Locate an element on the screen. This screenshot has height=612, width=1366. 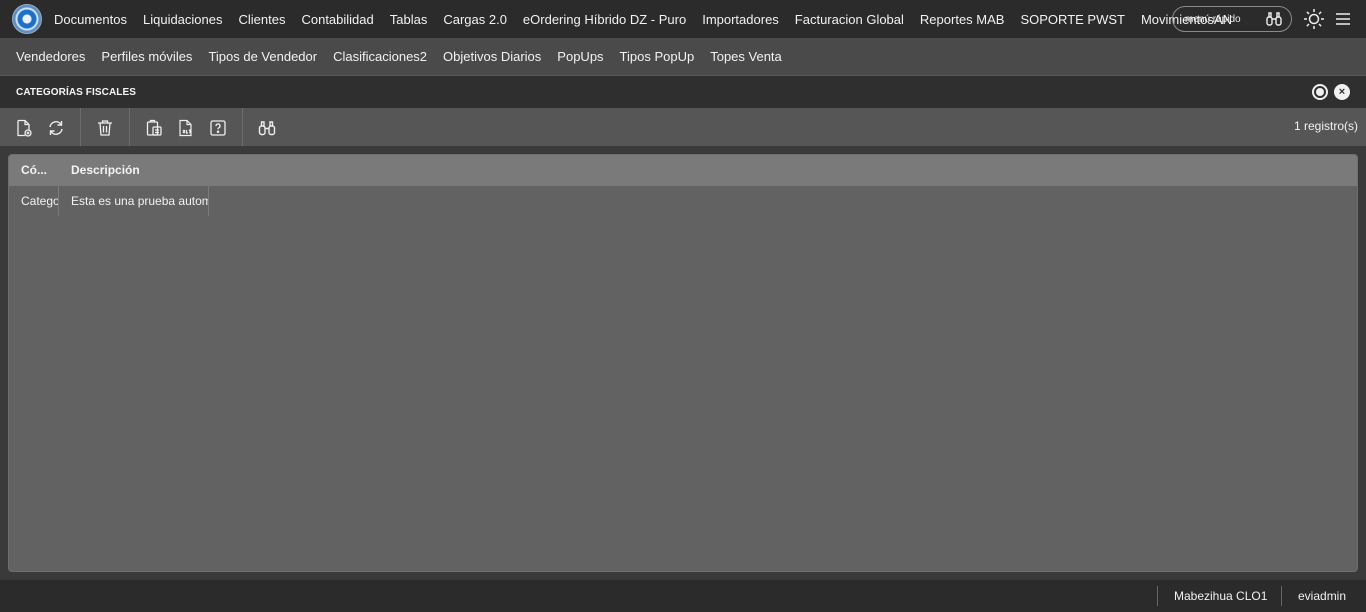
menu-item-soporte-pwst: SOPORTE PWST is located at coordinates (1072, 19).